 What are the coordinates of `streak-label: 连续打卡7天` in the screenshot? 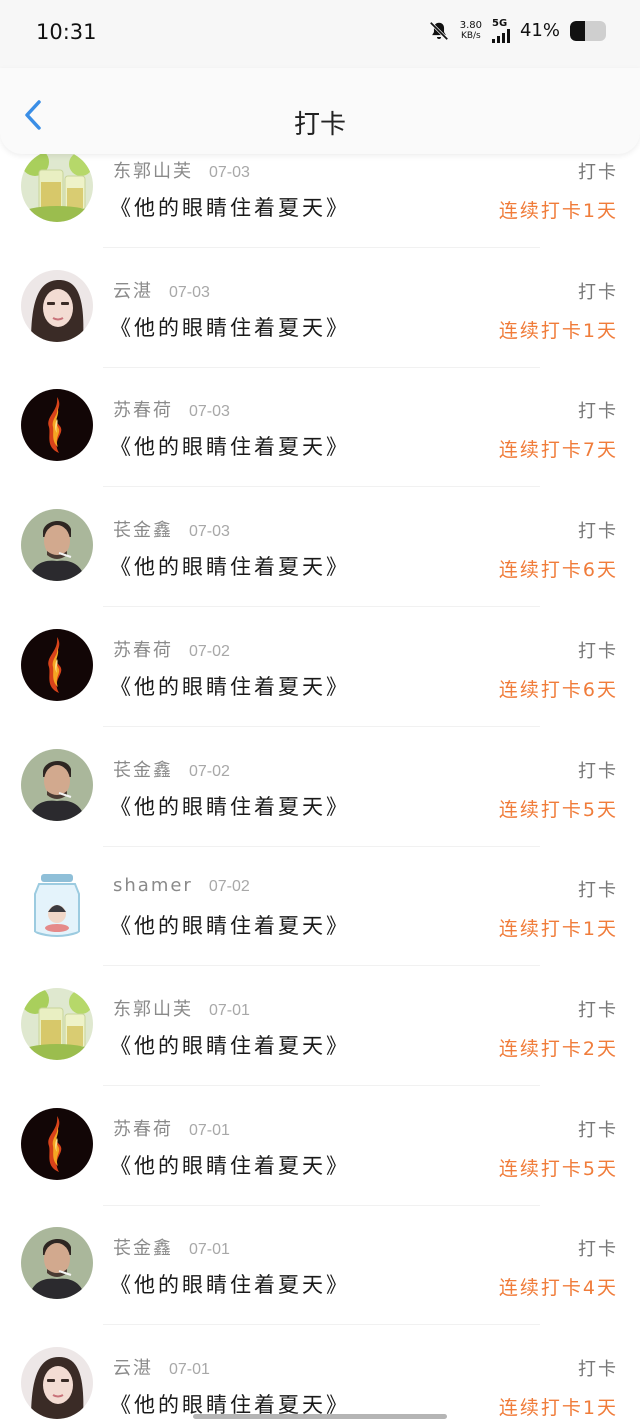 It's located at (558, 450).